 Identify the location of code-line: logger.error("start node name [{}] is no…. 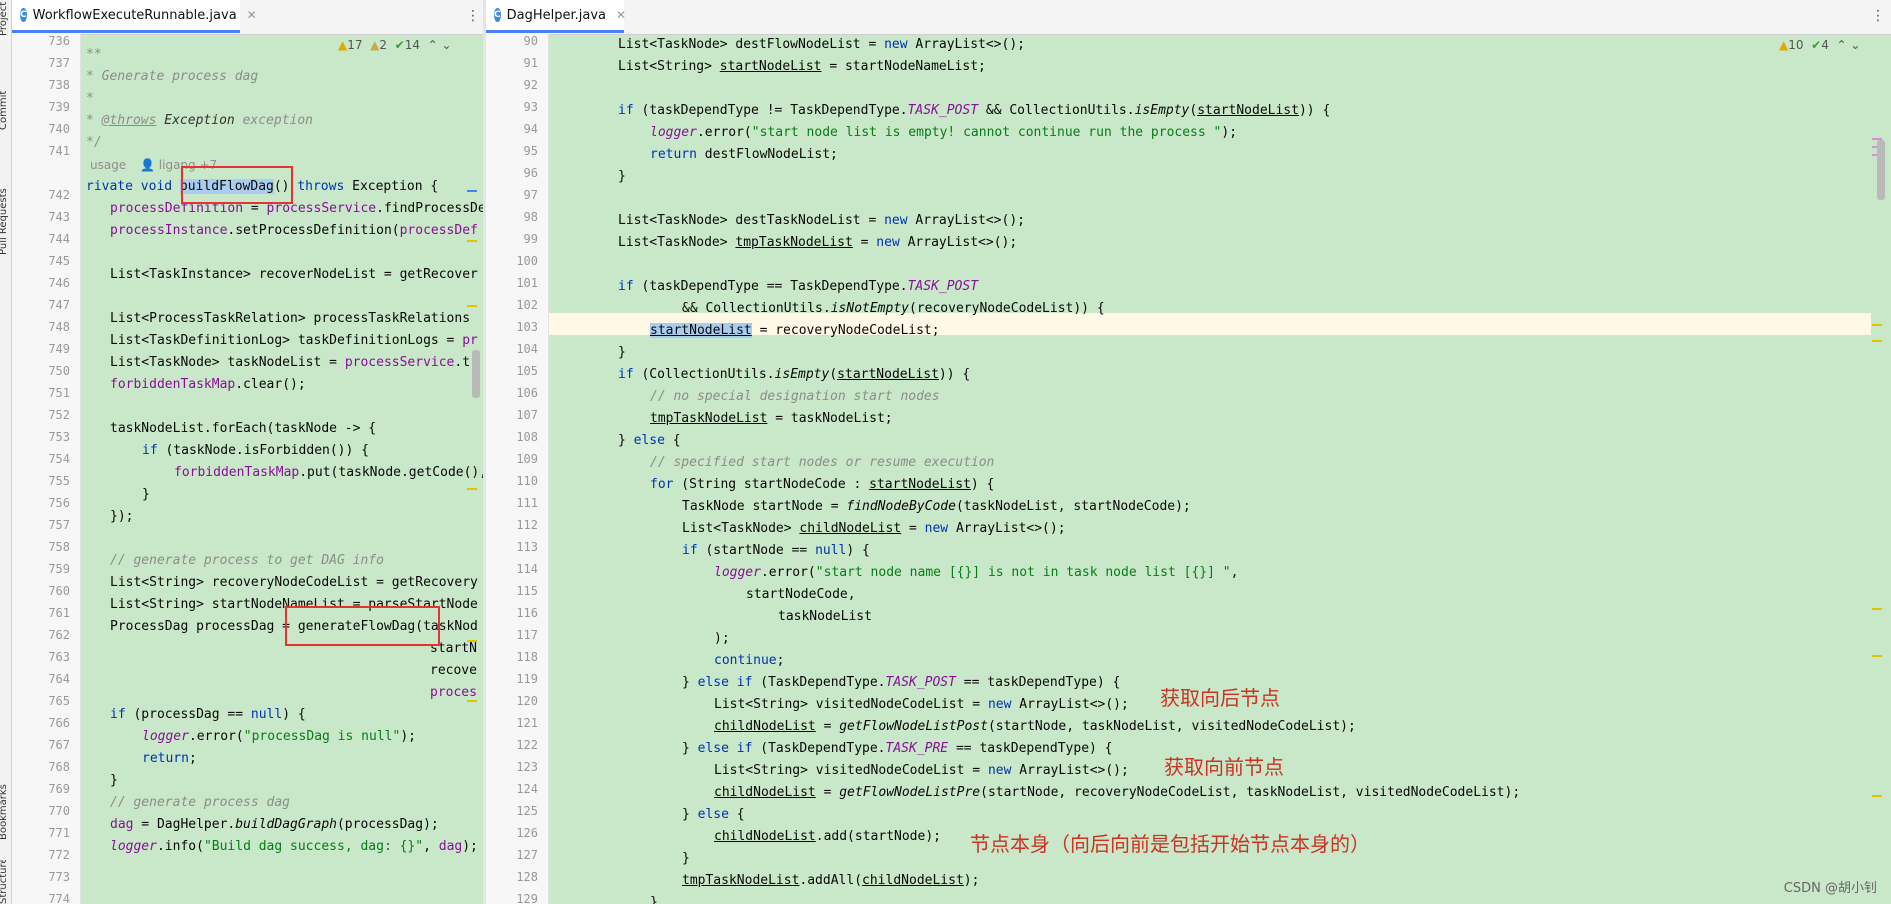
(976, 572).